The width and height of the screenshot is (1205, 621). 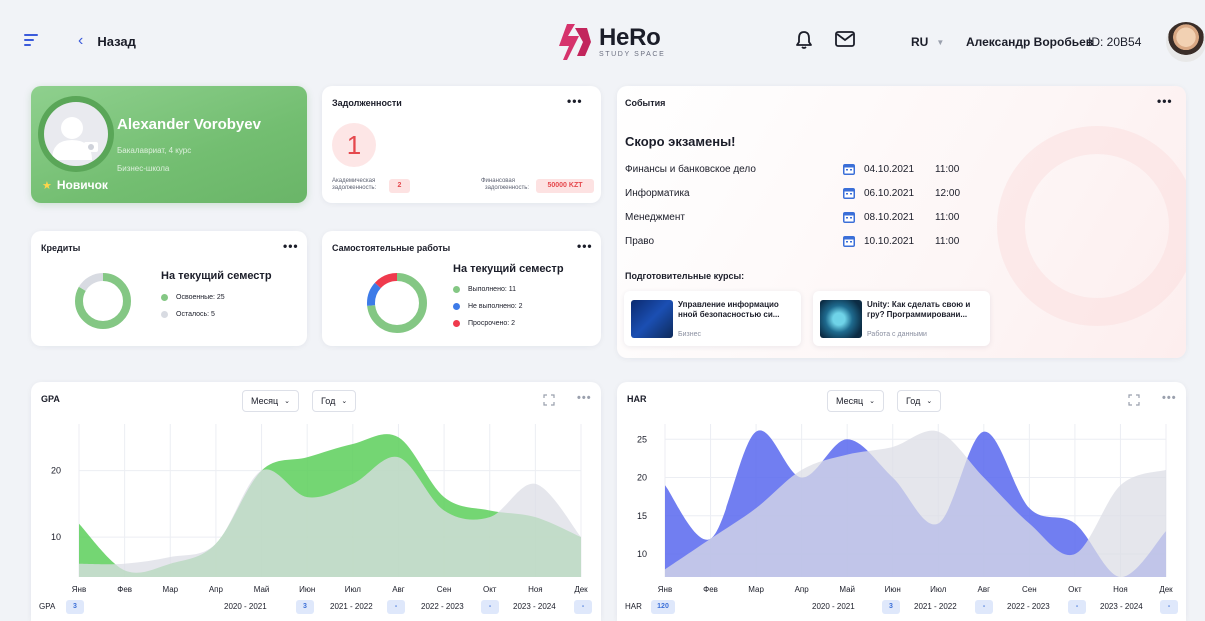 I want to click on legend-done: Выполнено: 11, so click(x=484, y=289).